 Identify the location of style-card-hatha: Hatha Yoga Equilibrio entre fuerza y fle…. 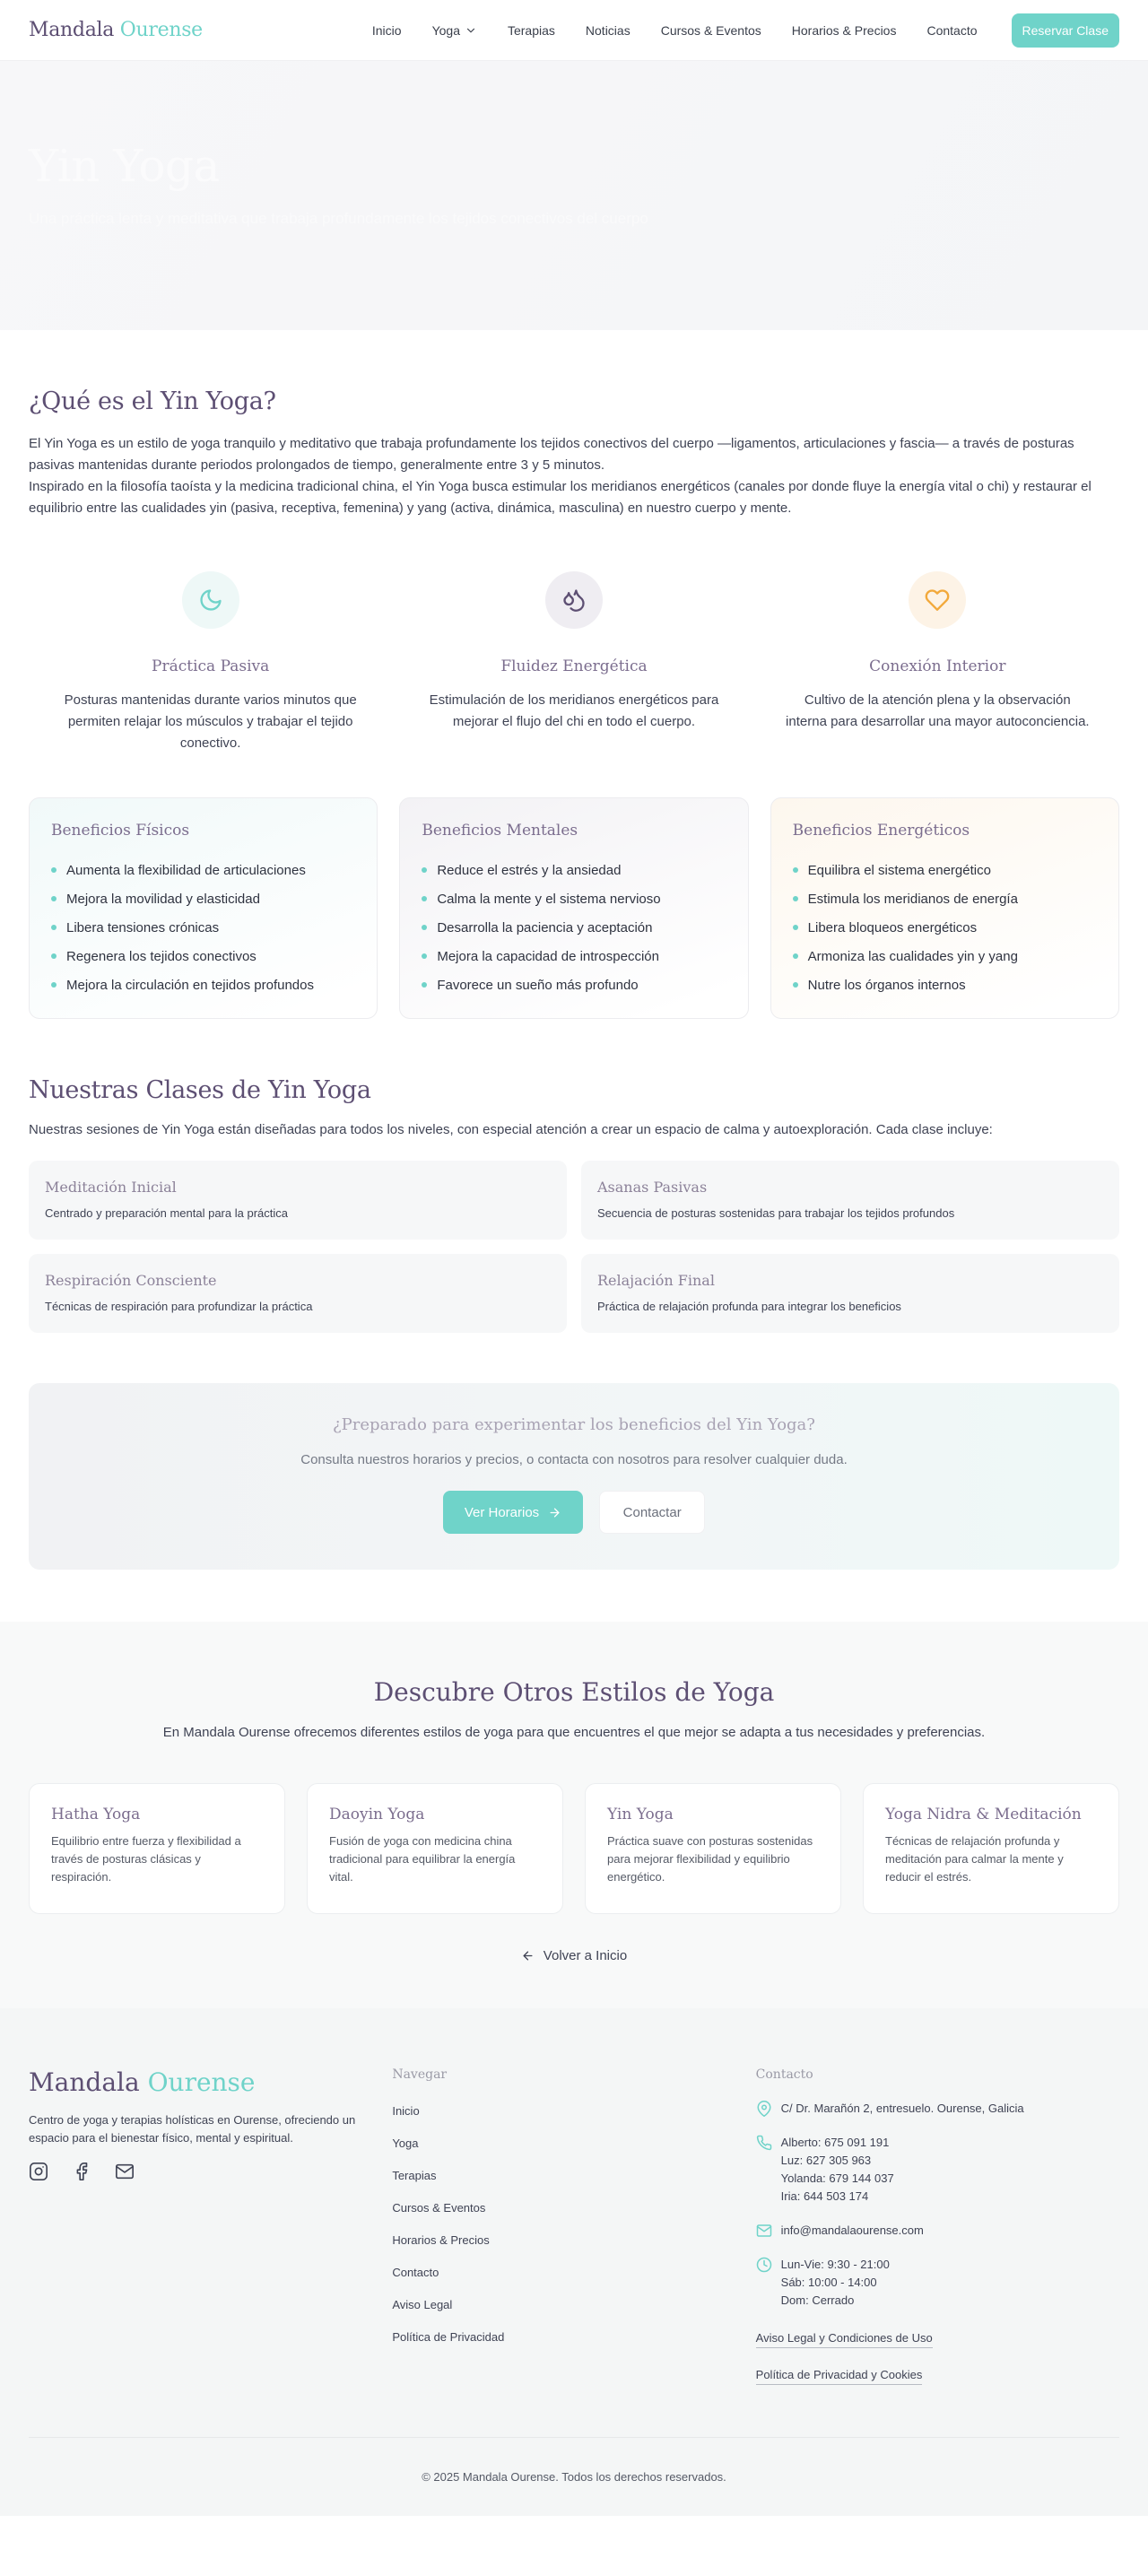
(157, 1848).